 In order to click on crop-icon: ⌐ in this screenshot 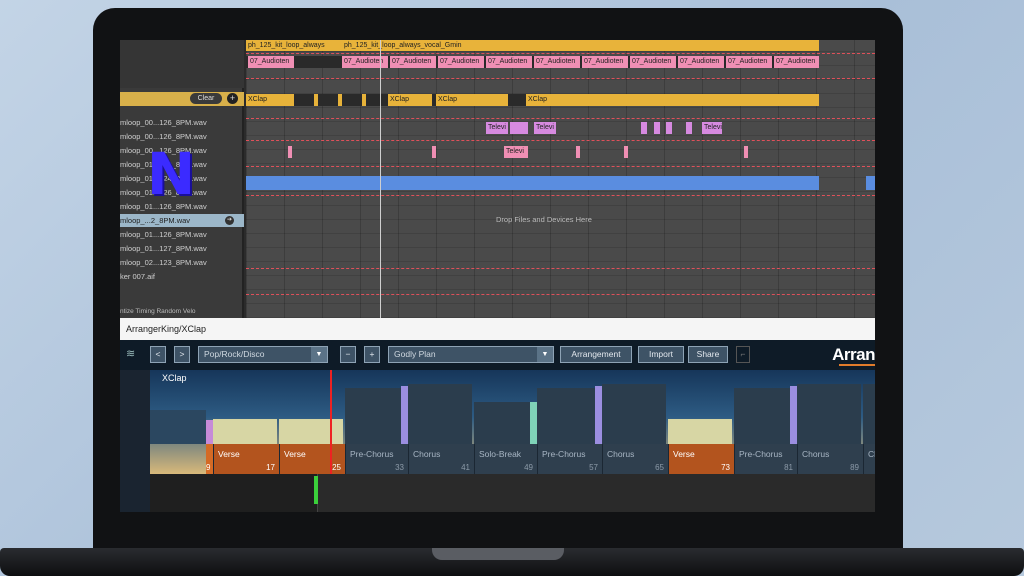, I will do `click(743, 354)`.